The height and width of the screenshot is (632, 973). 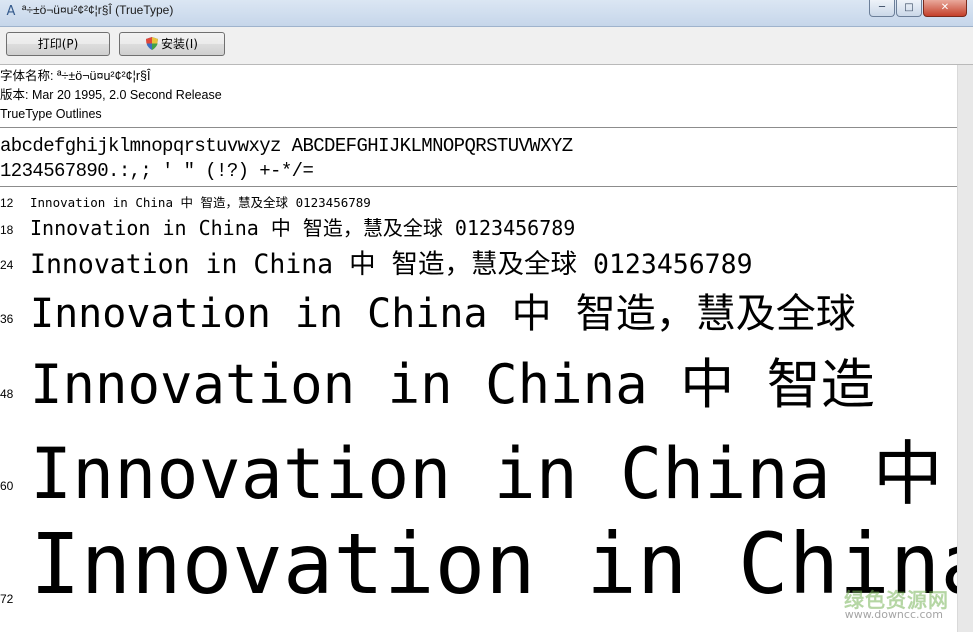 I want to click on font-version-line: 版本: Mar 20 1995, 2.0 Second Release, so click(x=111, y=95).